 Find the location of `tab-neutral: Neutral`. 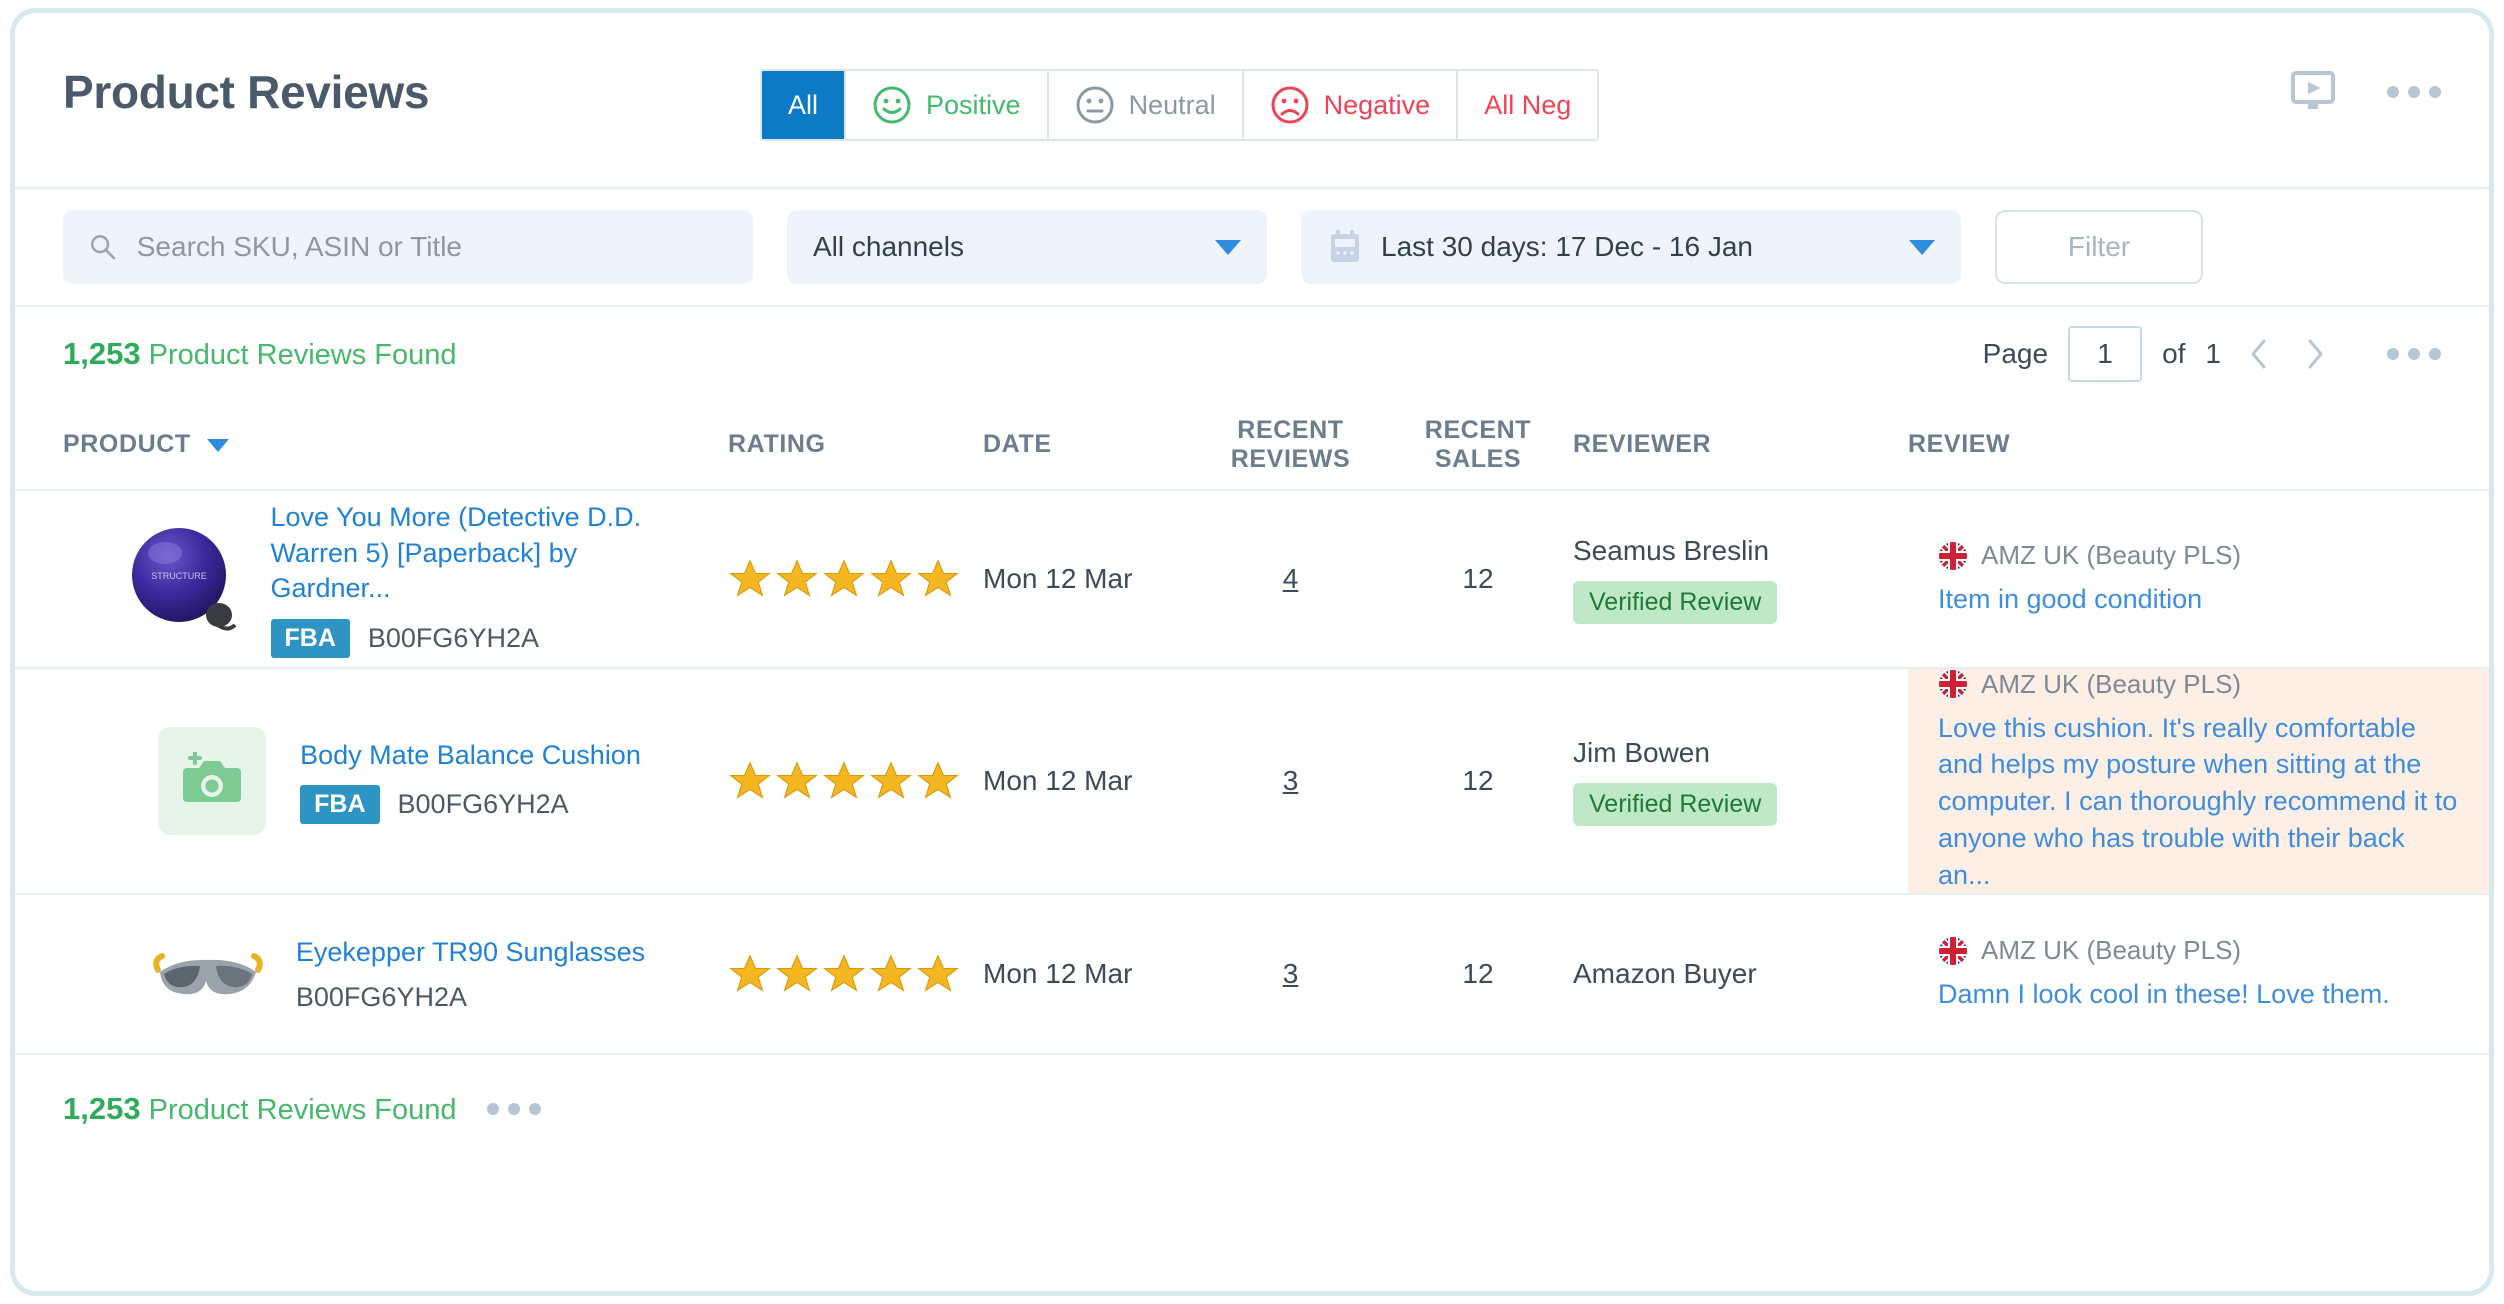

tab-neutral: Neutral is located at coordinates (1146, 105).